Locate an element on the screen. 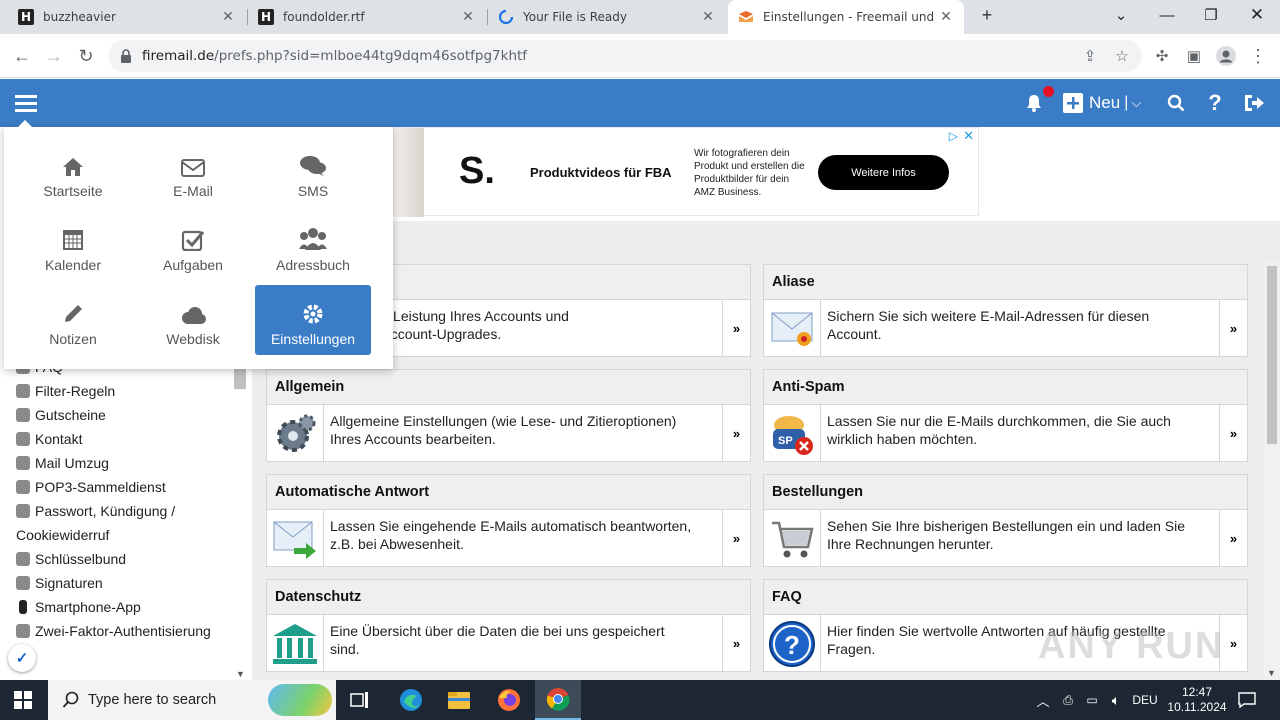 This screenshot has width=1280, height=720. menu-item-aufgaben: Aufgaben is located at coordinates (193, 246).